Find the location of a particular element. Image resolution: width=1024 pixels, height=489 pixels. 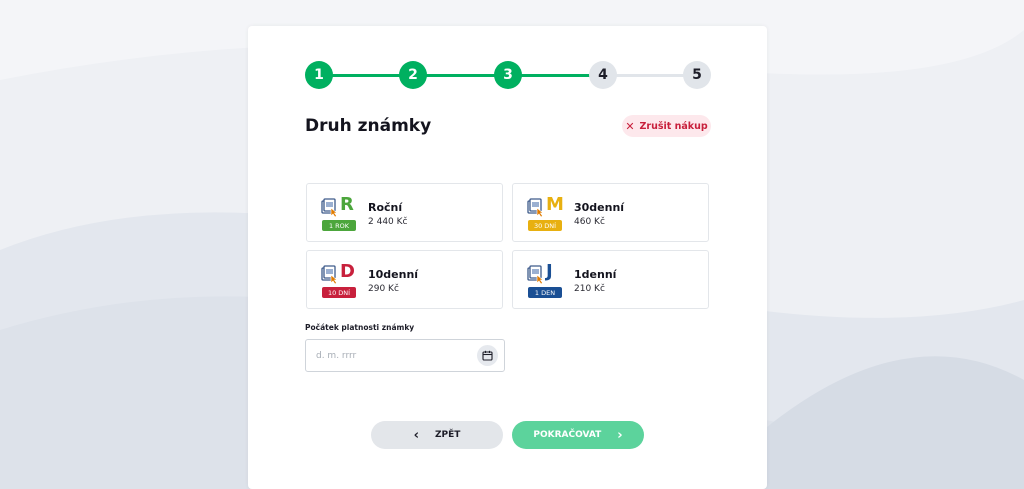

cancel-purchase-button: ✕ Zrušit nákup is located at coordinates (666, 126).